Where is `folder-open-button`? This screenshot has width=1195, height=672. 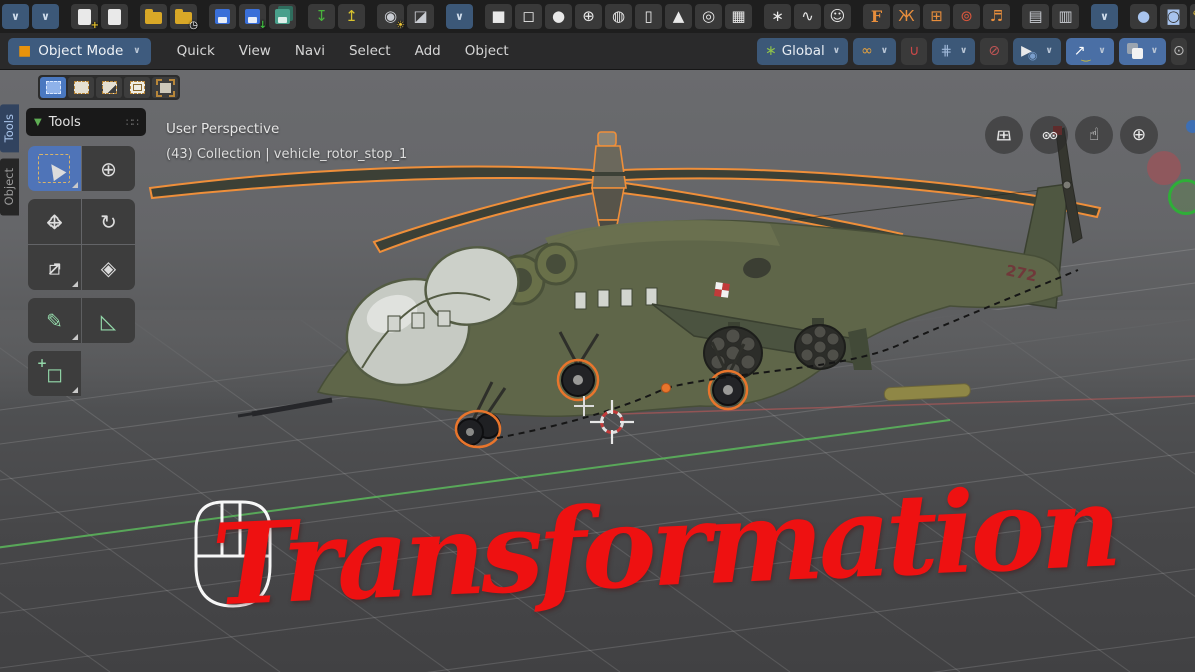 folder-open-button is located at coordinates (153, 16).